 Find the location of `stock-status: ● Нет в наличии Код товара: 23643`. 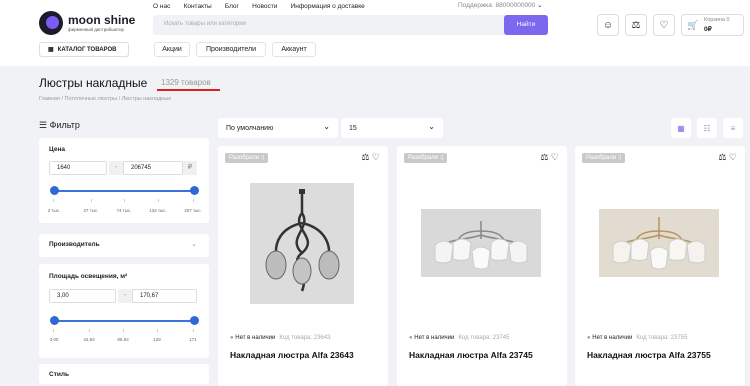

stock-status: ● Нет в наличии Код товара: 23643 is located at coordinates (280, 338).